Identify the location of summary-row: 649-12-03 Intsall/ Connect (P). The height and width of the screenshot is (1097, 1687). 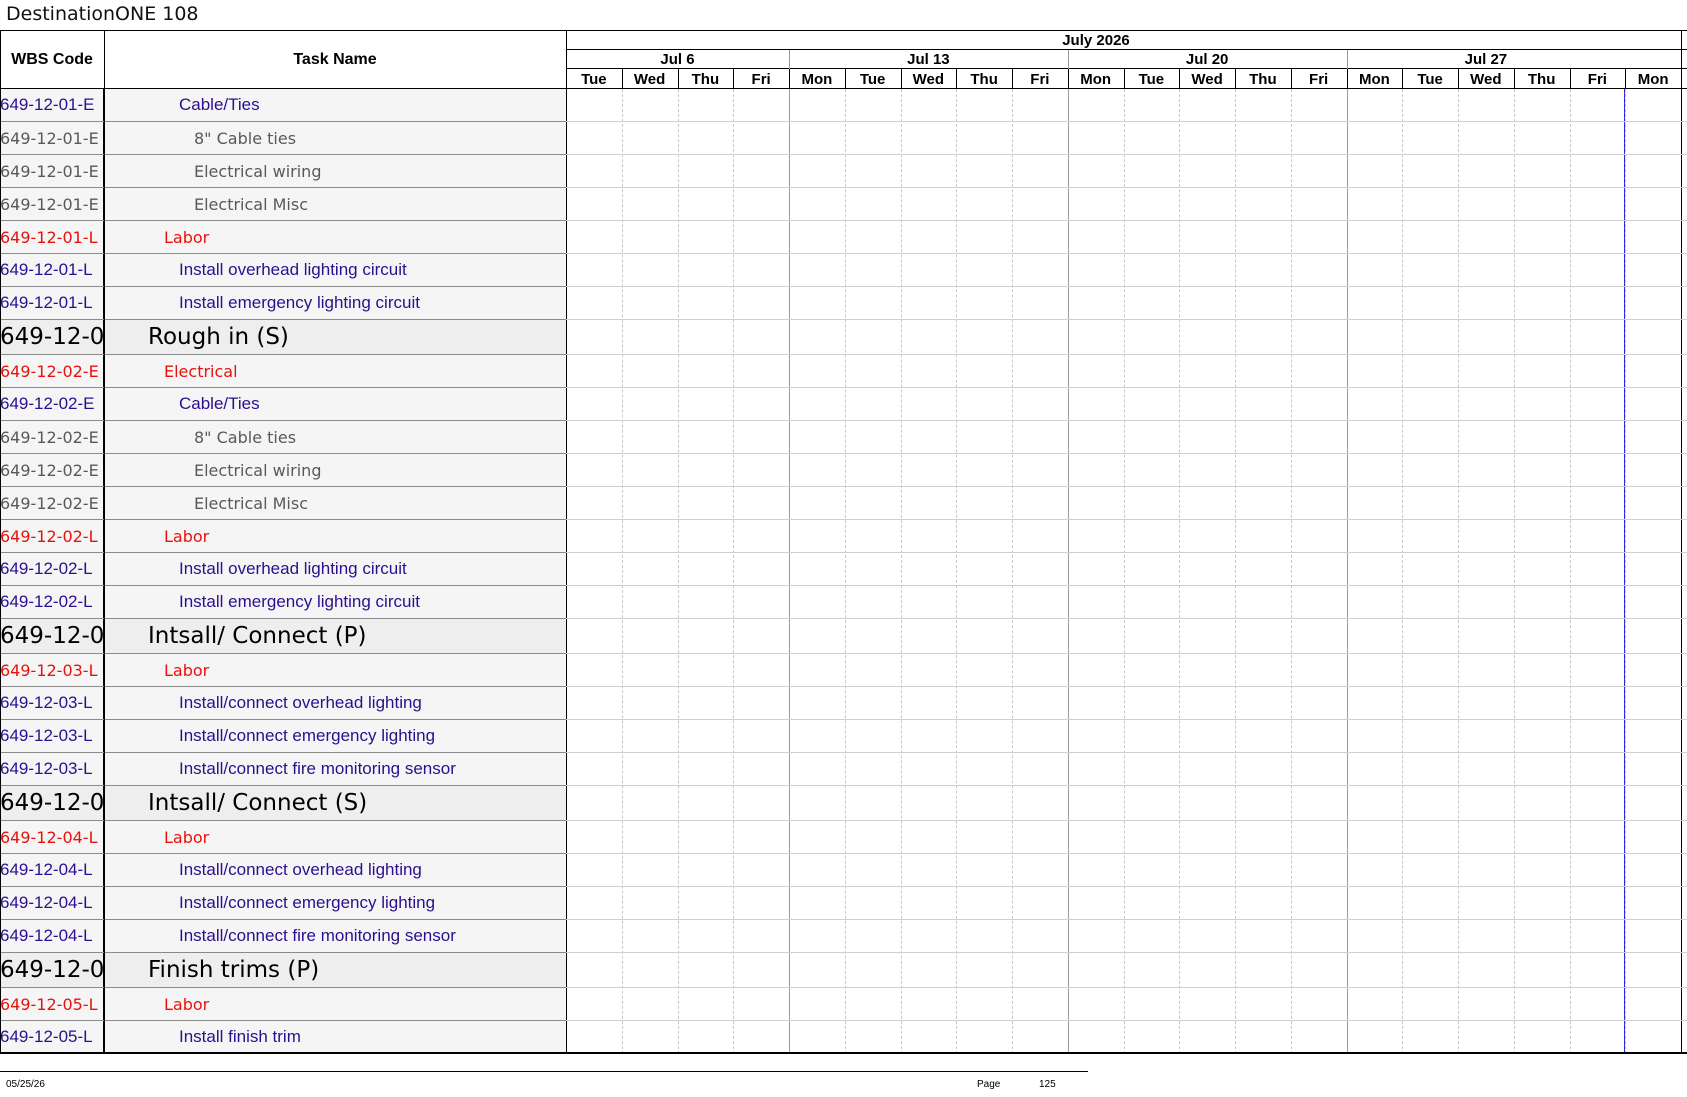
(283, 636).